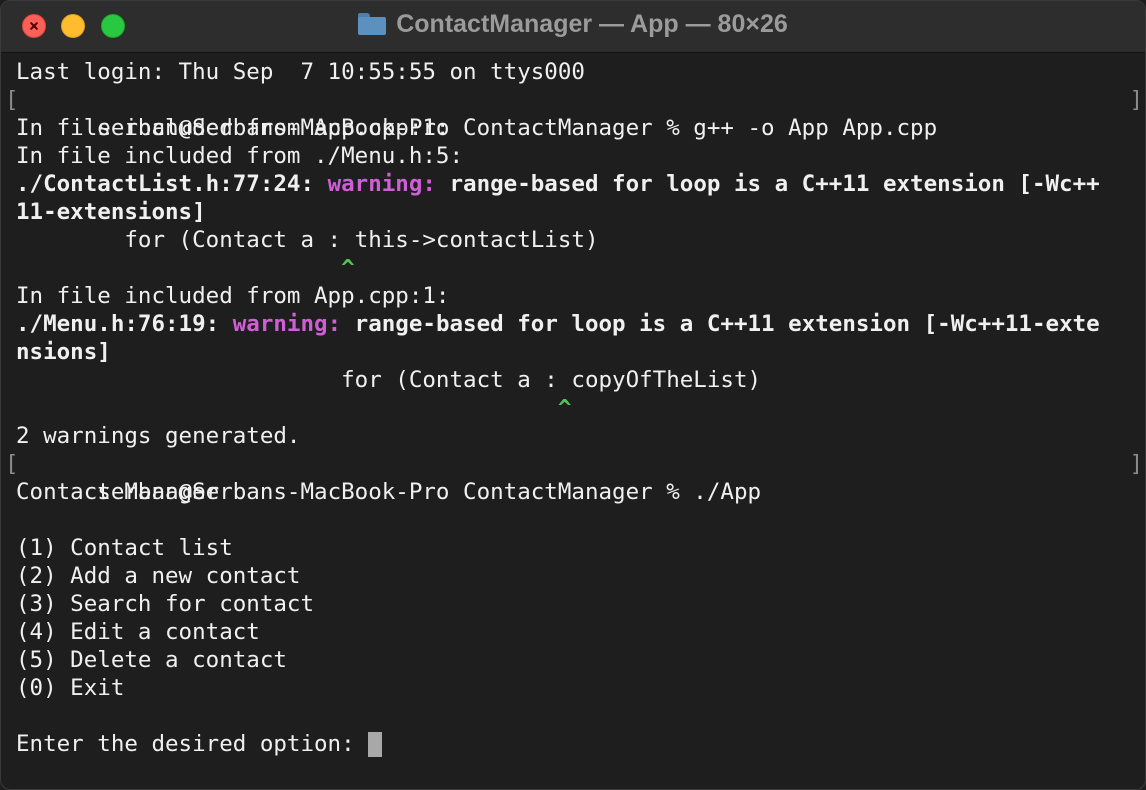 This screenshot has width=1146, height=790. I want to click on input-line: Enter the desired option:, so click(573, 744).